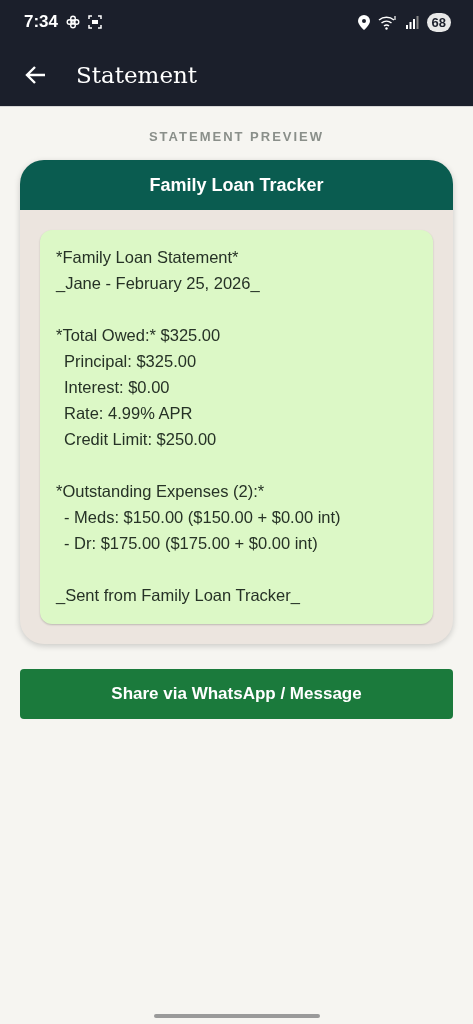 This screenshot has width=473, height=1024. I want to click on signal-icon, so click(412, 22).